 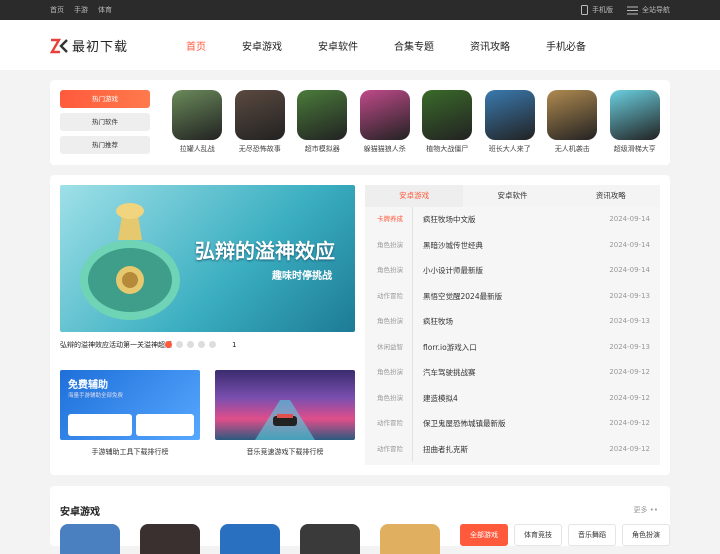 What do you see at coordinates (538, 535) in the screenshot?
I see `pill-sports: 体育竞技` at bounding box center [538, 535].